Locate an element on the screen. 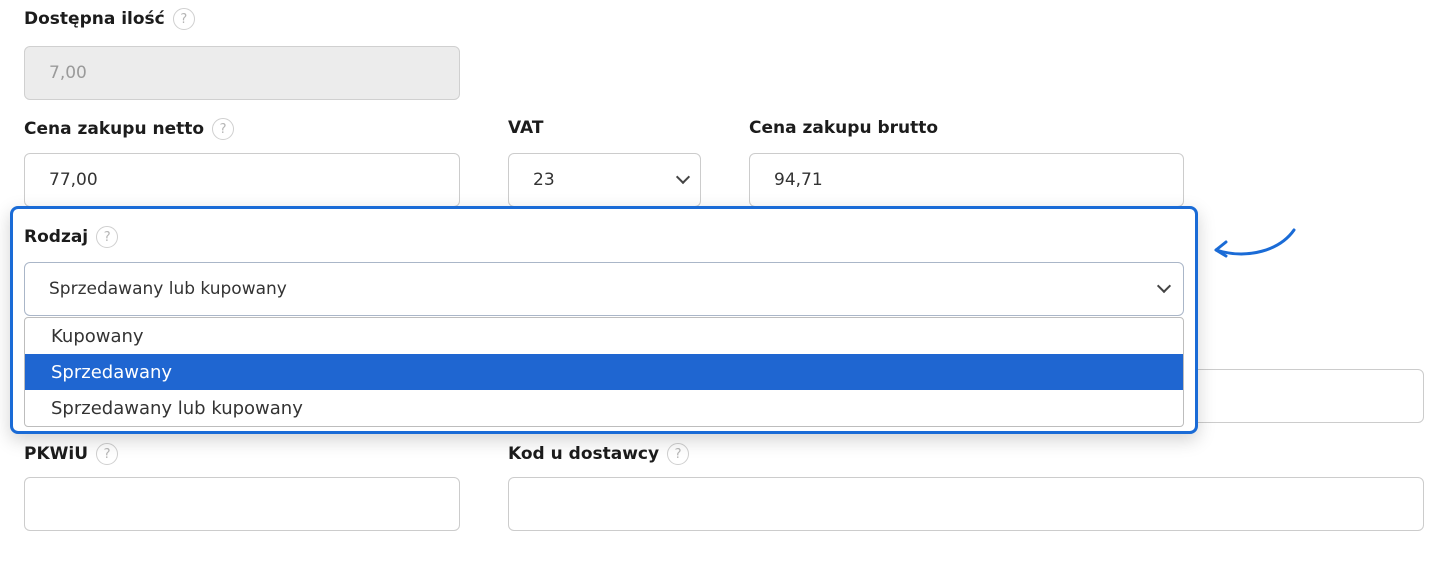  type-label-text: Rodzaj is located at coordinates (56, 237).